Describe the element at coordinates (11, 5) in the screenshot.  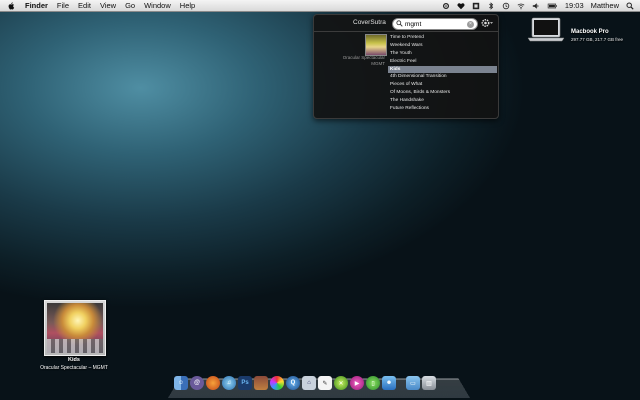
I see `apple-icon` at that location.